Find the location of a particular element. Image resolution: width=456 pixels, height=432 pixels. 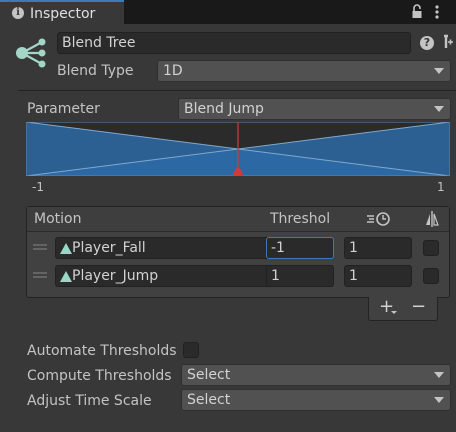

motion-clip-field: Player_Jump is located at coordinates (170, 276).